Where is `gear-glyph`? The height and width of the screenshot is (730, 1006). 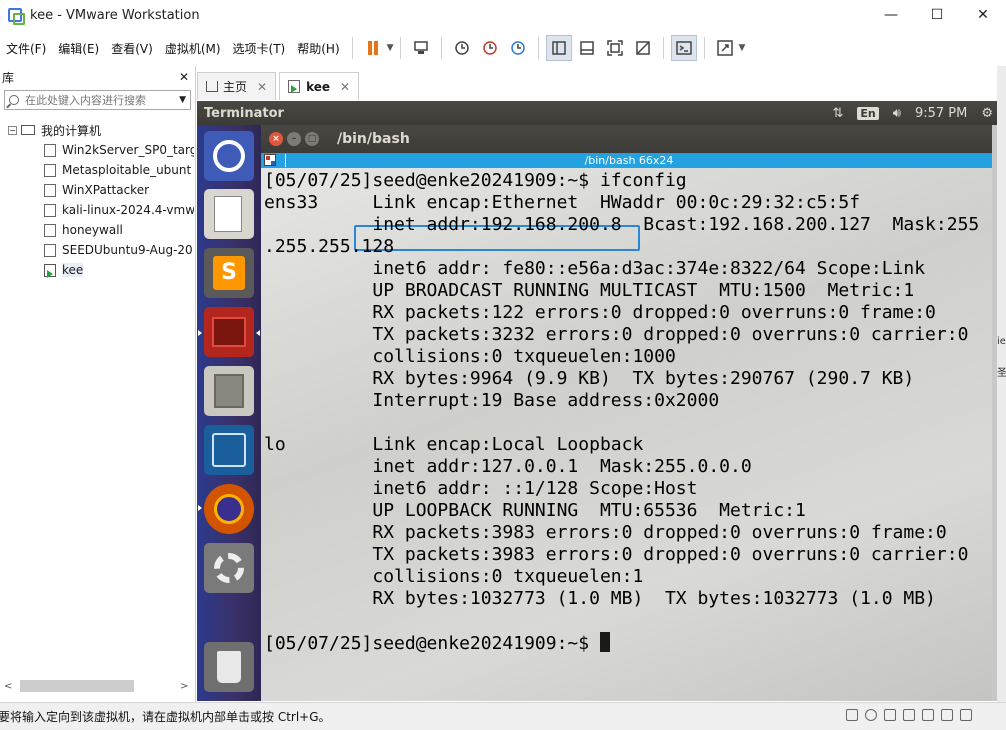 gear-glyph is located at coordinates (229, 568).